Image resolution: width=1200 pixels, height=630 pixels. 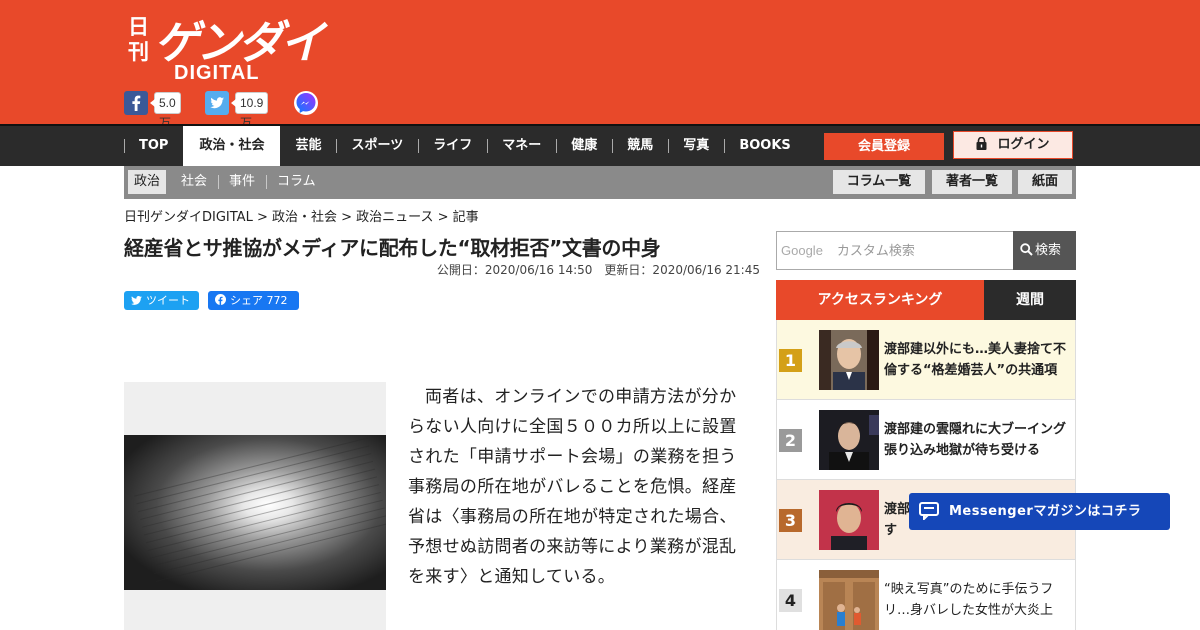 I want to click on newspaper-button: 紙面, so click(x=1045, y=182).